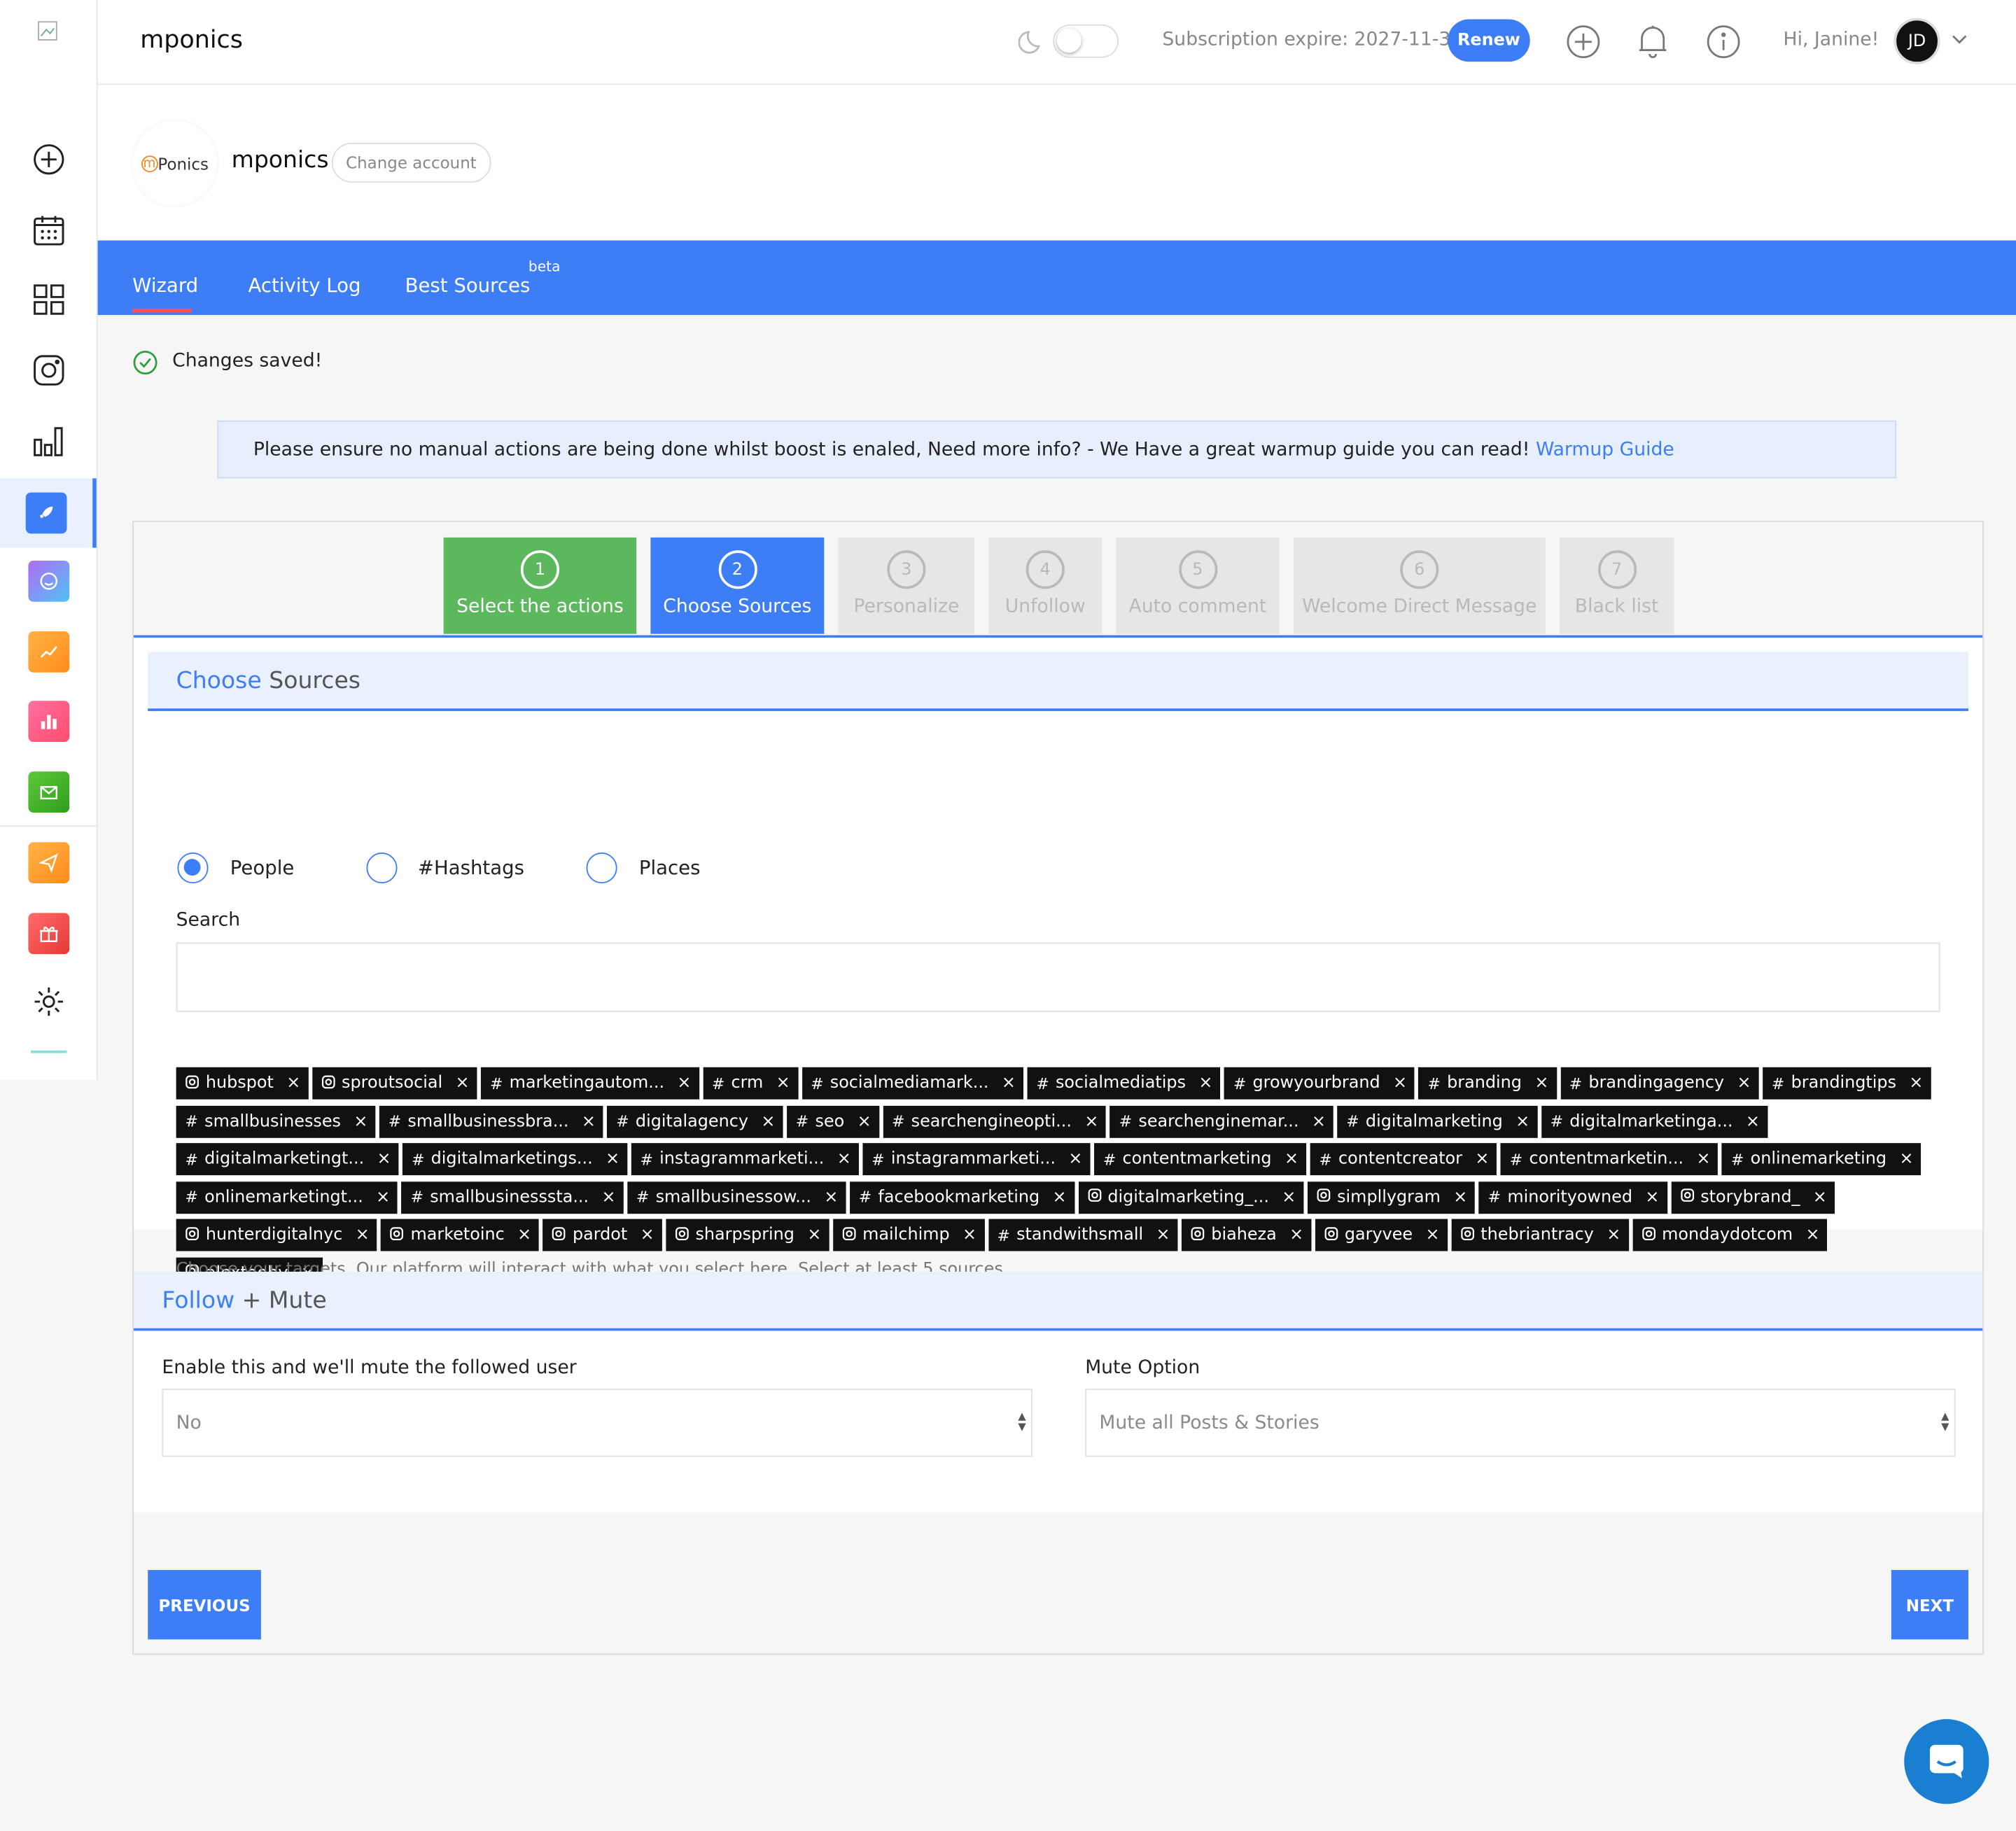 This screenshot has width=2016, height=1831. What do you see at coordinates (1419, 585) in the screenshot?
I see `step-welcome-dm: 6 Welcome Direct Message` at bounding box center [1419, 585].